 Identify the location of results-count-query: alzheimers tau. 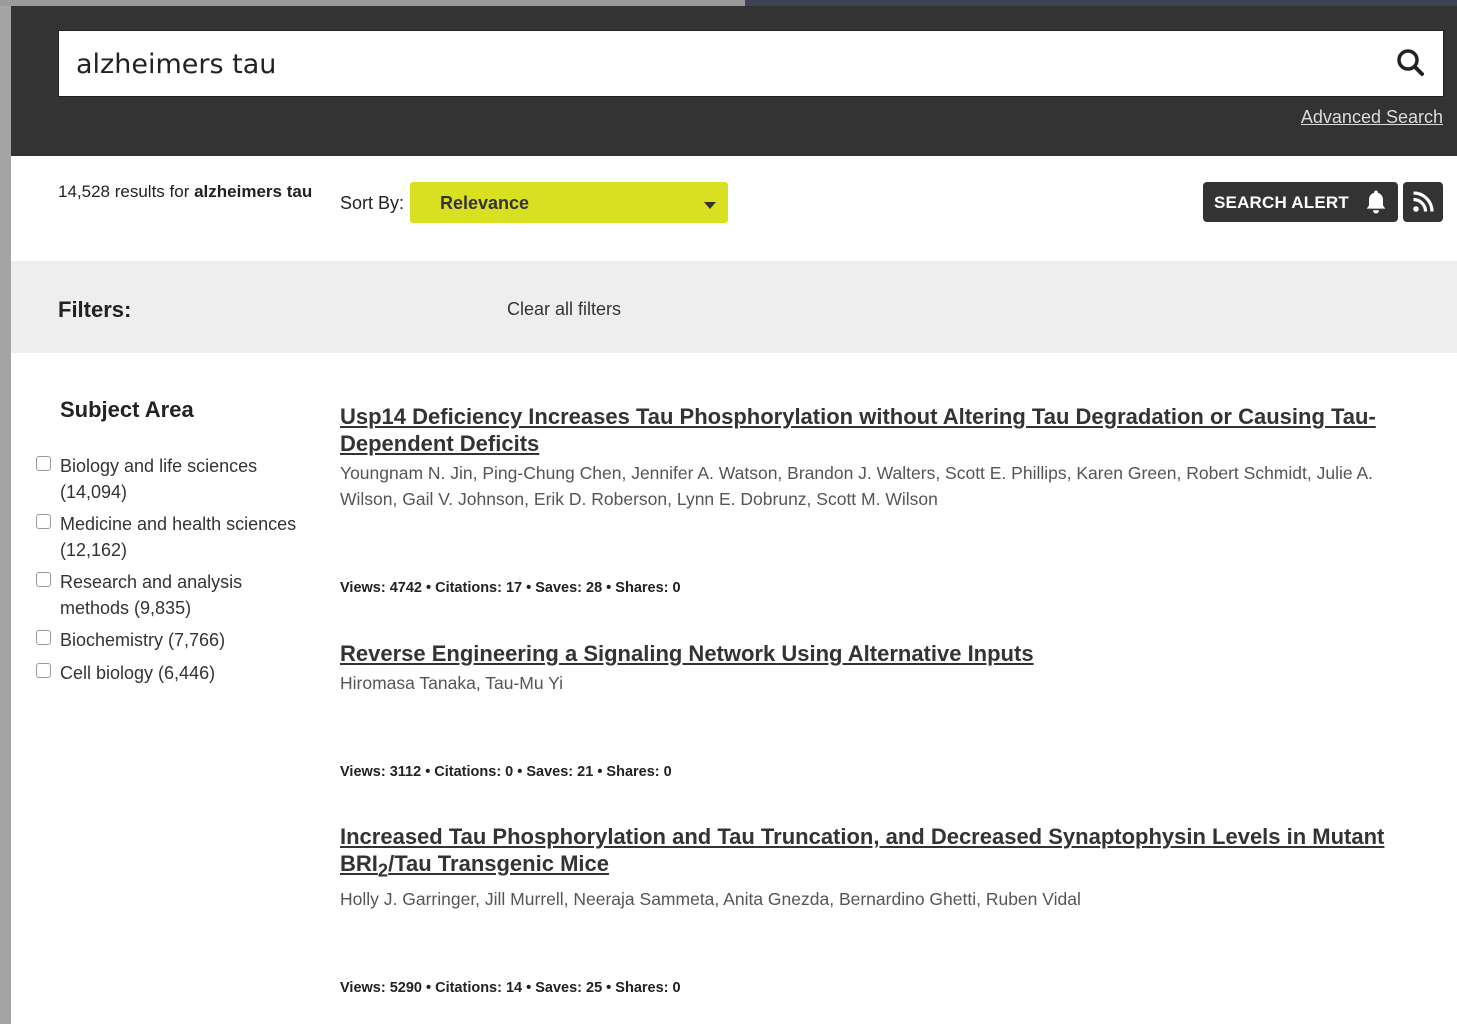
(253, 191).